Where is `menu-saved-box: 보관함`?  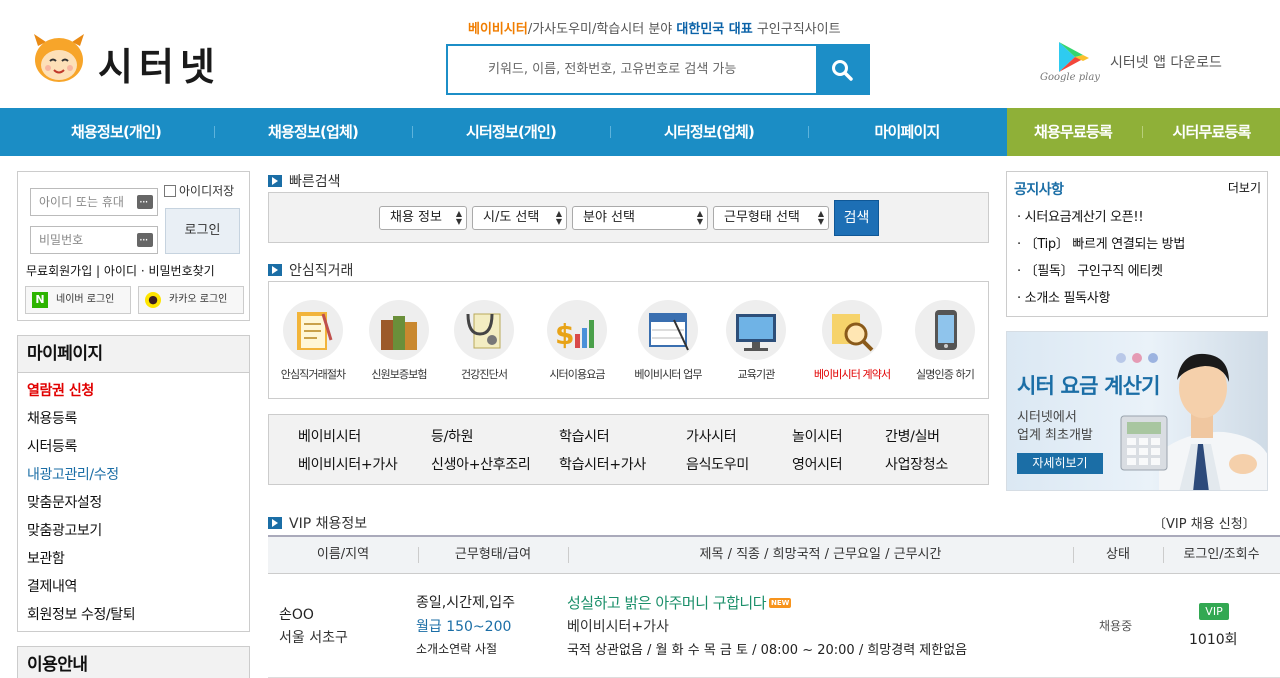
menu-saved-box: 보관함 is located at coordinates (133, 559).